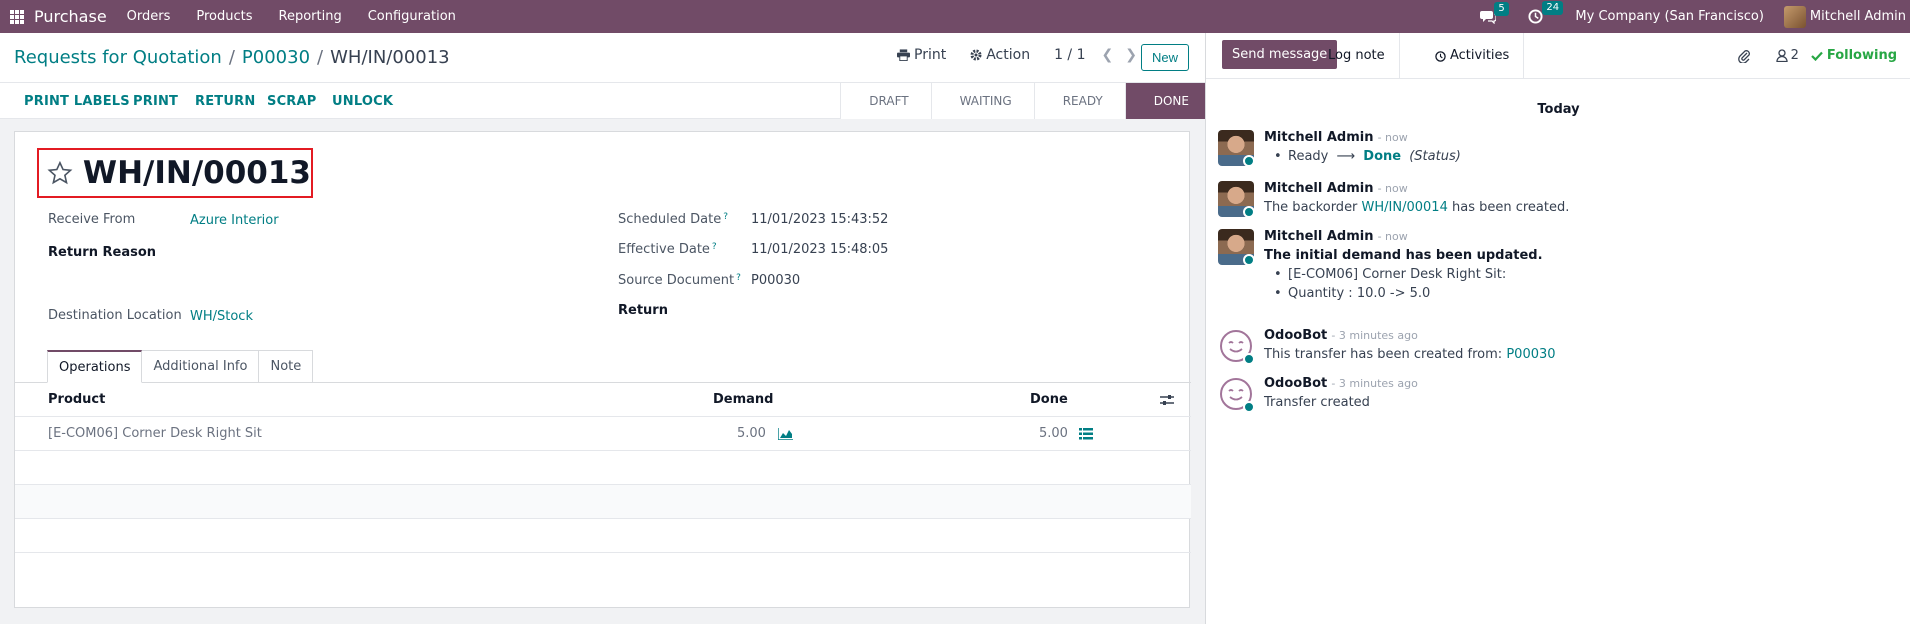 The height and width of the screenshot is (624, 1910). I want to click on activities-badge: 24, so click(1553, 8).